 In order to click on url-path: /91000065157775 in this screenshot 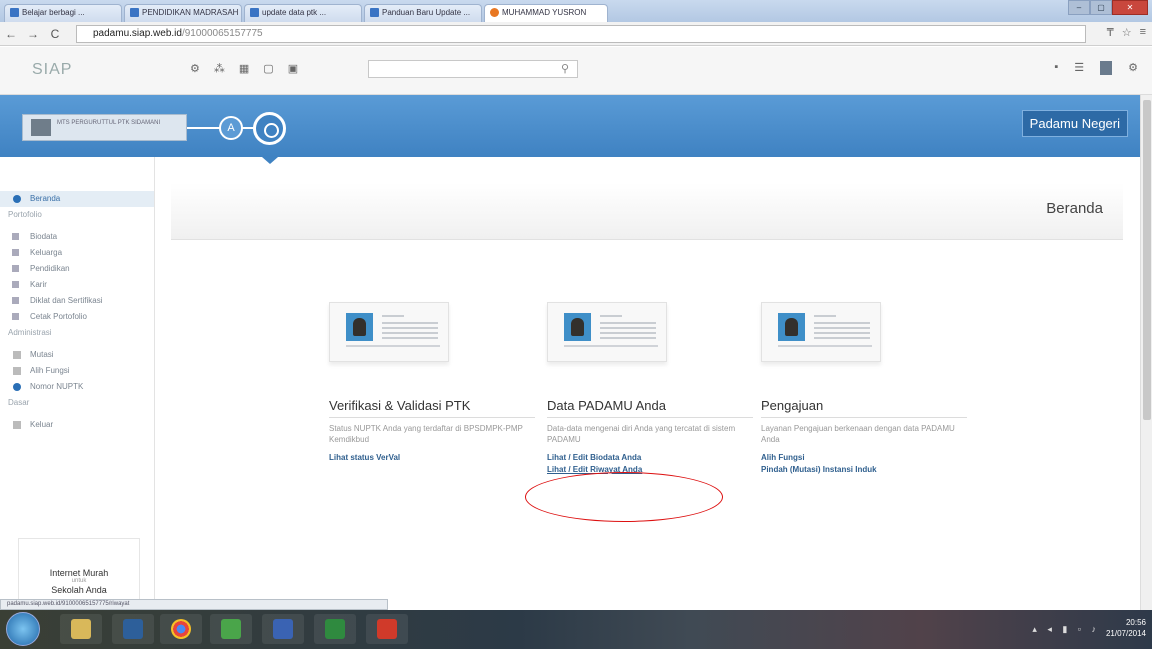, I will do `click(222, 33)`.